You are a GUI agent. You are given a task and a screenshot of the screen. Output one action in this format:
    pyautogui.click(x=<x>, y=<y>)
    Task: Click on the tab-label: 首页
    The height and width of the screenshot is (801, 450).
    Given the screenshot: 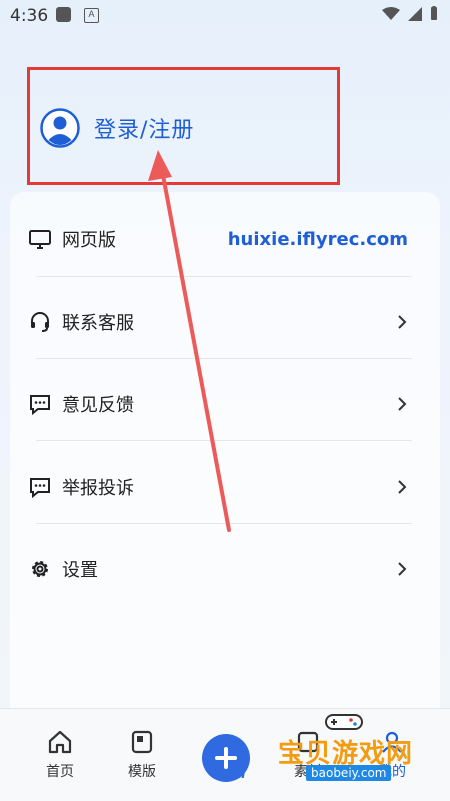 What is the action you would take?
    pyautogui.click(x=60, y=772)
    